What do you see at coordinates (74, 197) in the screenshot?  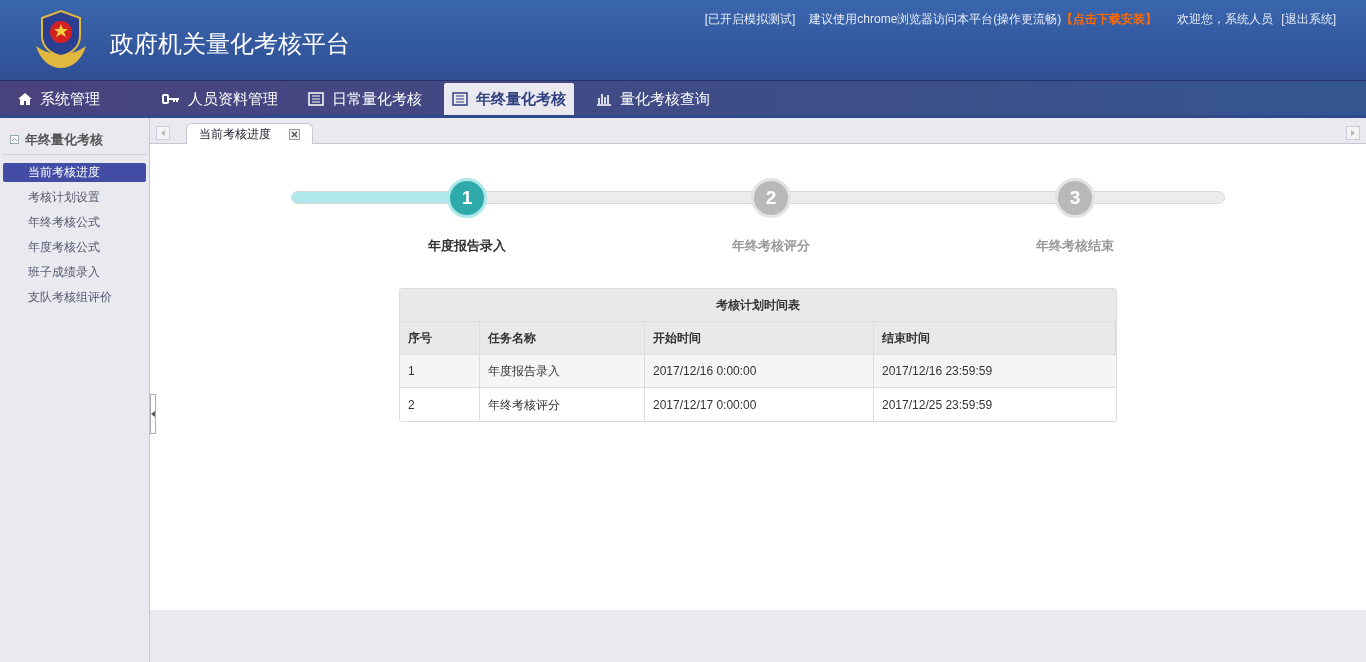 I see `sidebar-item: 考核计划设置` at bounding box center [74, 197].